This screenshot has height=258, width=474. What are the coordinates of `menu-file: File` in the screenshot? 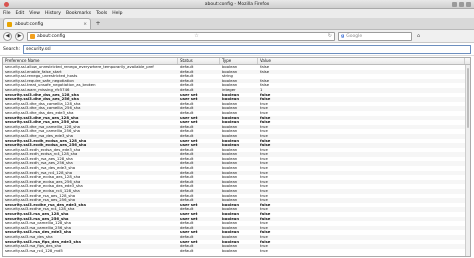 It's located at (7, 13).